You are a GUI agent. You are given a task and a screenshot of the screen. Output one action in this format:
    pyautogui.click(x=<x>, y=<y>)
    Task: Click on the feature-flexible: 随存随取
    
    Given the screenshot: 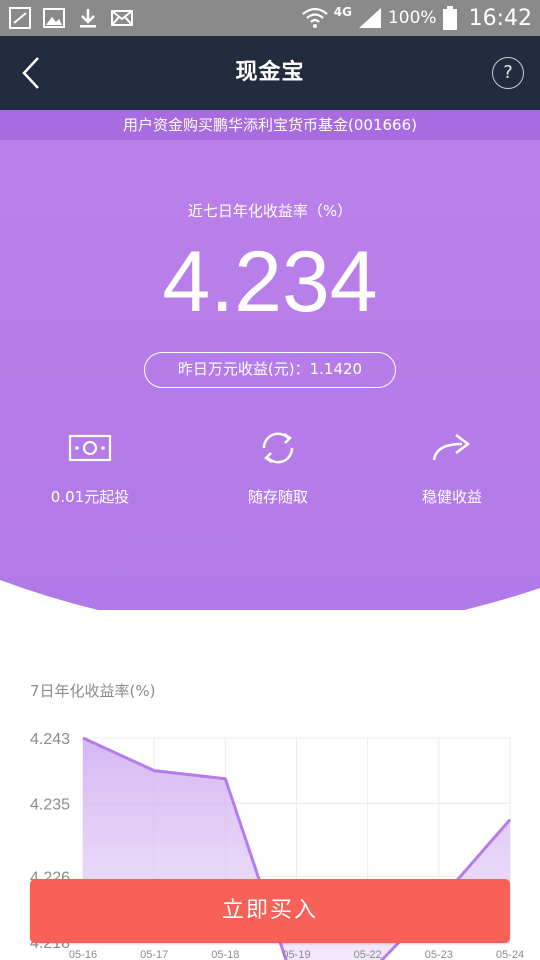 What is the action you would take?
    pyautogui.click(x=278, y=467)
    